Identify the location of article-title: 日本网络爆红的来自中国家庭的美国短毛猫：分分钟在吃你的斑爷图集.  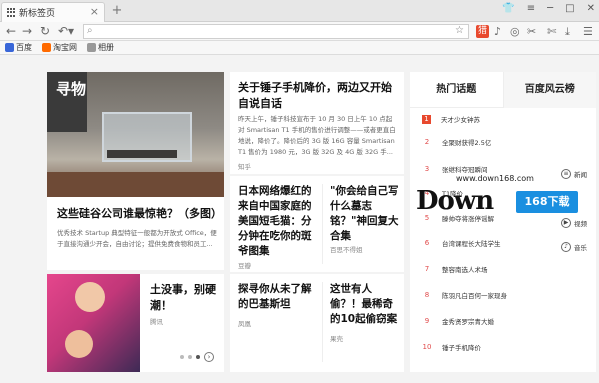
(277, 221).